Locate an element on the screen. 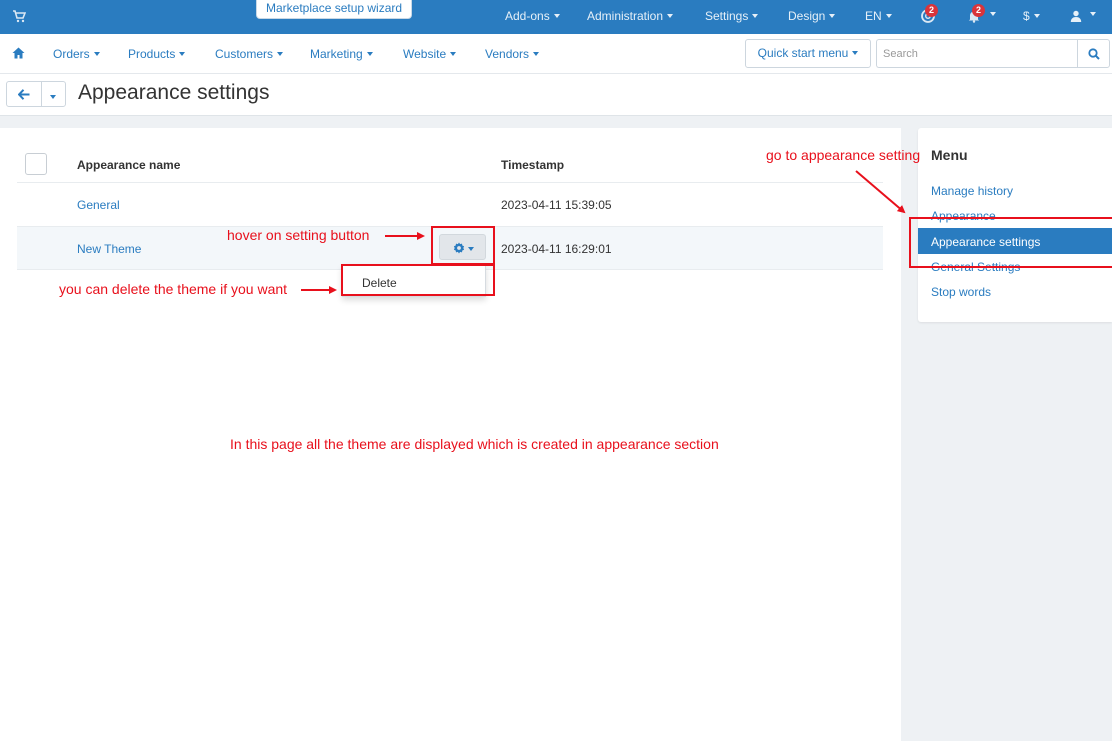 Image resolution: width=1112 pixels, height=741 pixels. administration-menu: Administration is located at coordinates (630, 16).